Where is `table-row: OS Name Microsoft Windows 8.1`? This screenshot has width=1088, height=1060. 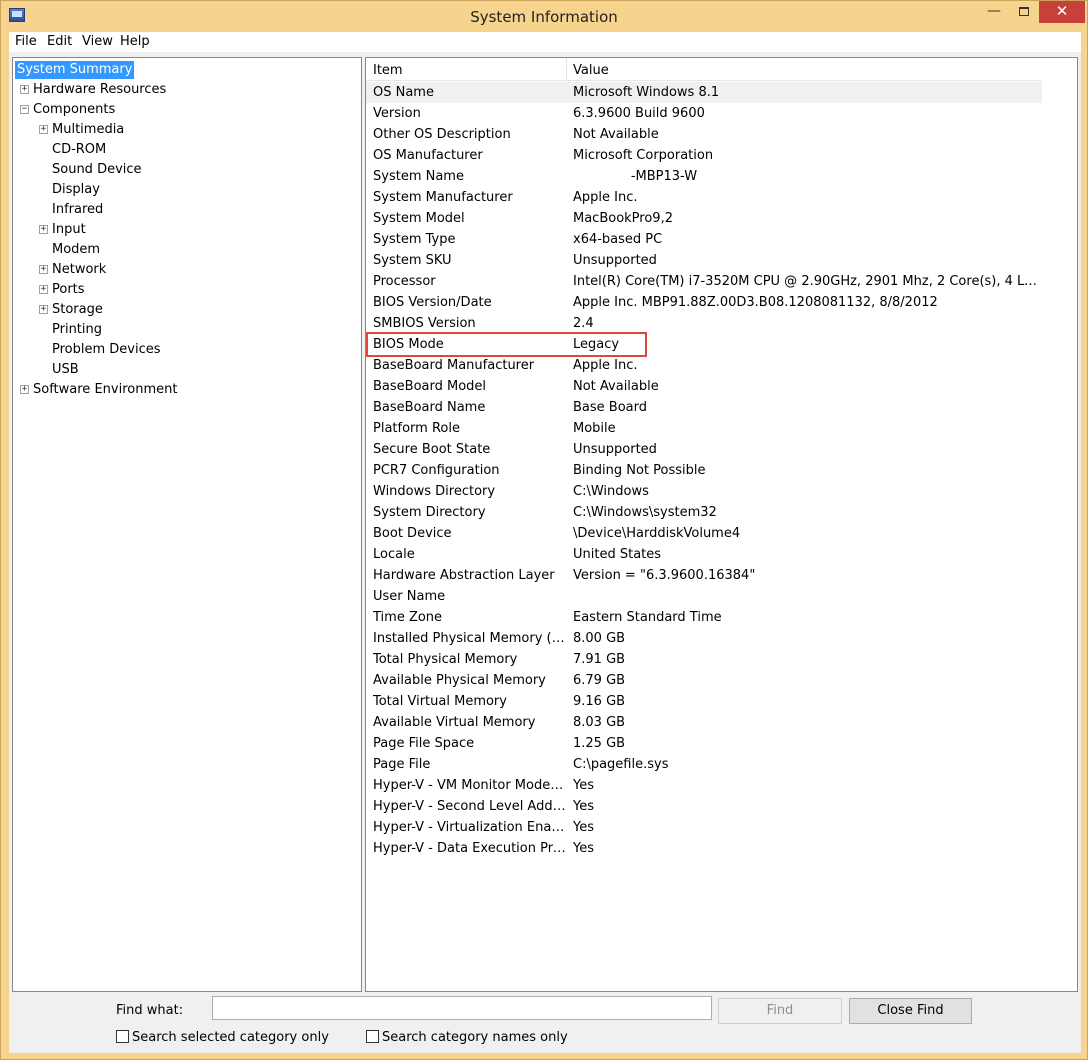 table-row: OS Name Microsoft Windows 8.1 is located at coordinates (704, 92).